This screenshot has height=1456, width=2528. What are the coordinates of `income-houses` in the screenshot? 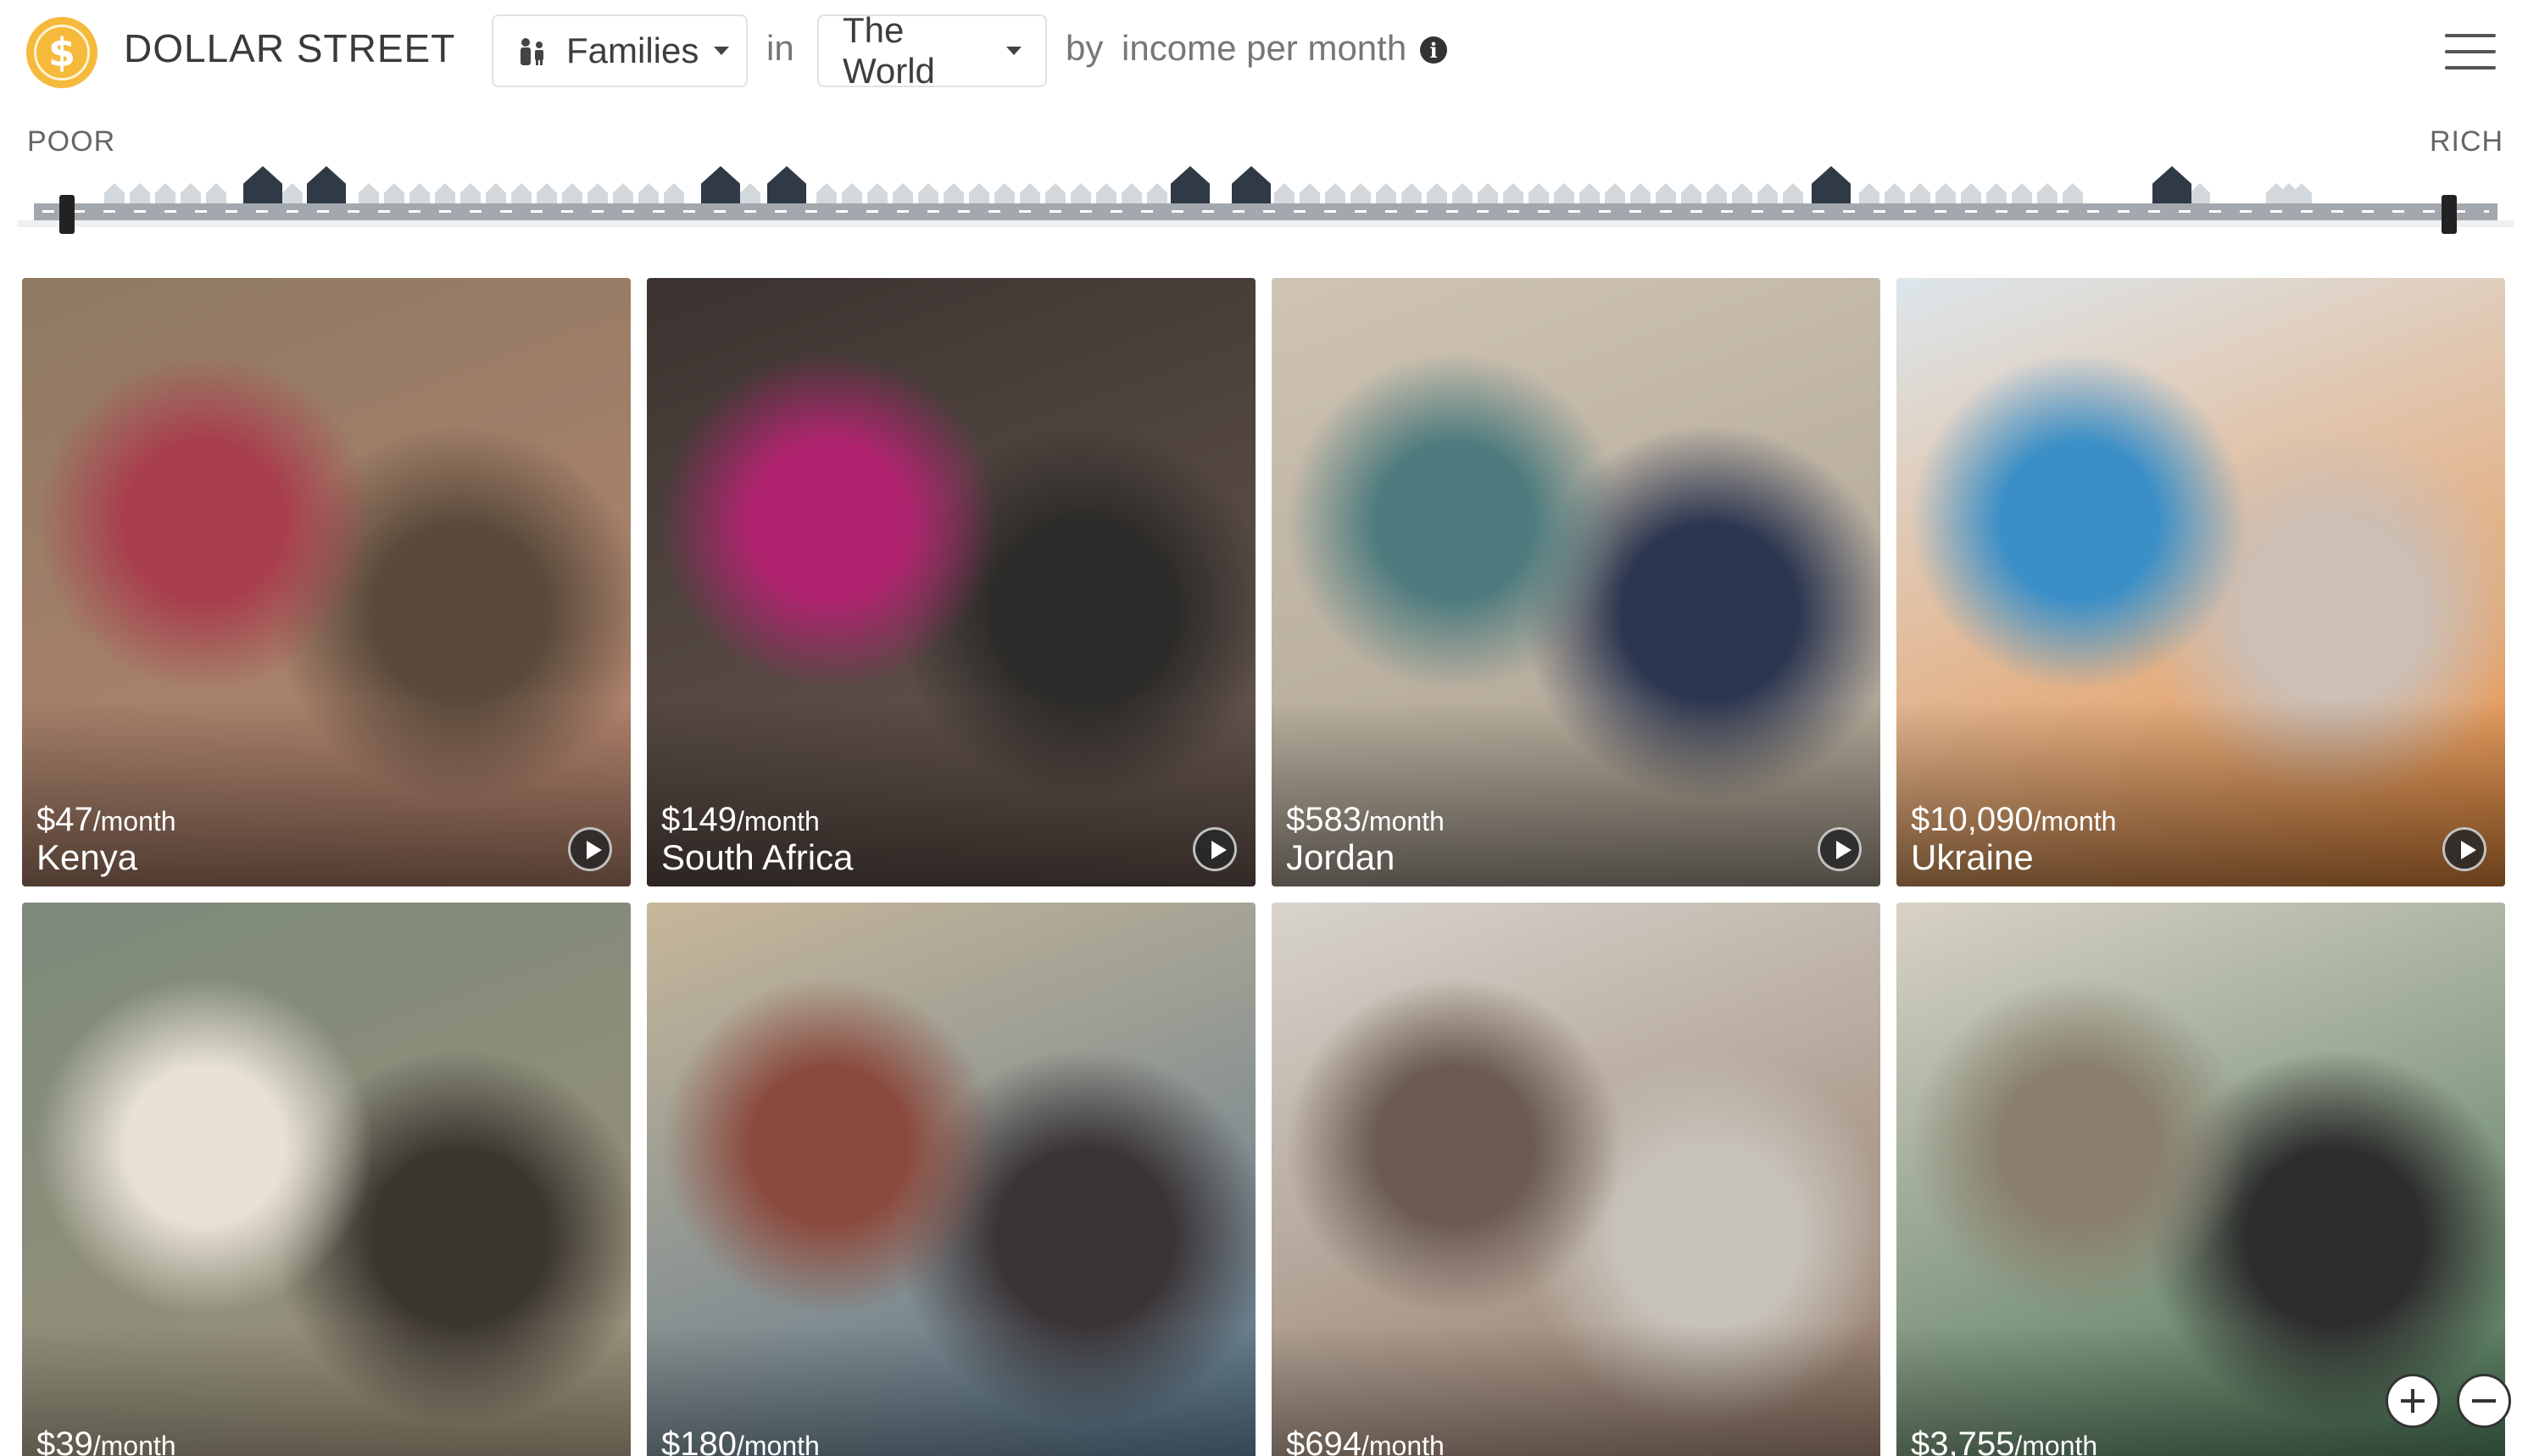 It's located at (1264, 183).